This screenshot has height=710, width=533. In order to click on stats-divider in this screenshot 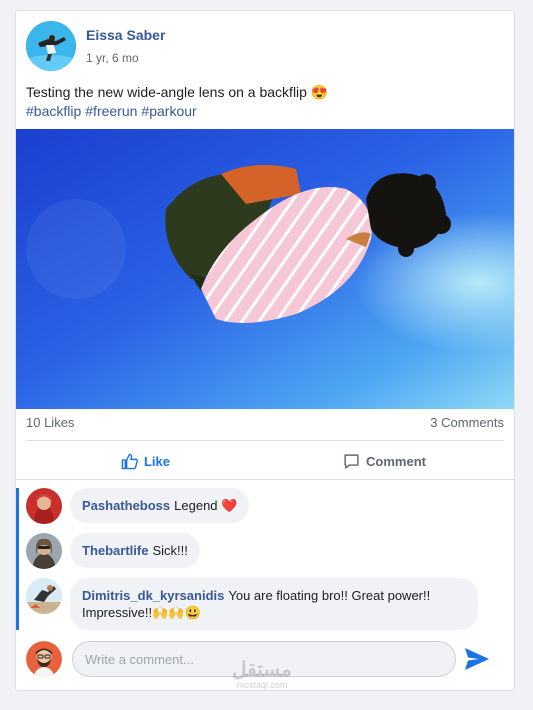, I will do `click(265, 440)`.